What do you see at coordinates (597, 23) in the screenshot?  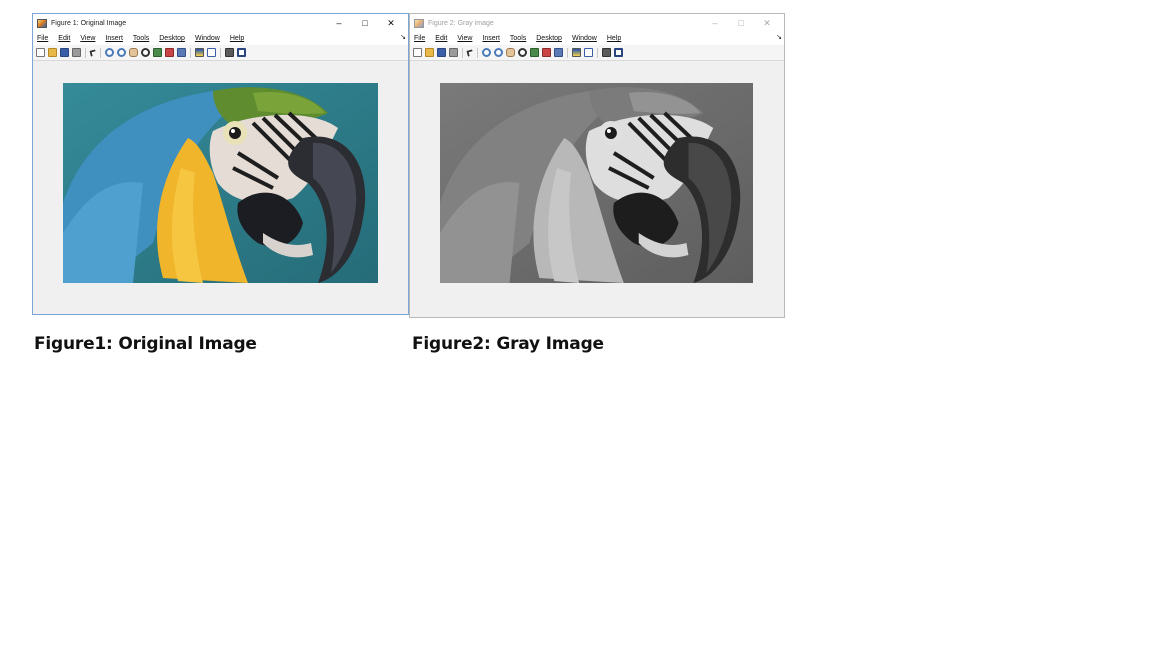 I see `title-bar: Figure 2: Gray image – □ ✕` at bounding box center [597, 23].